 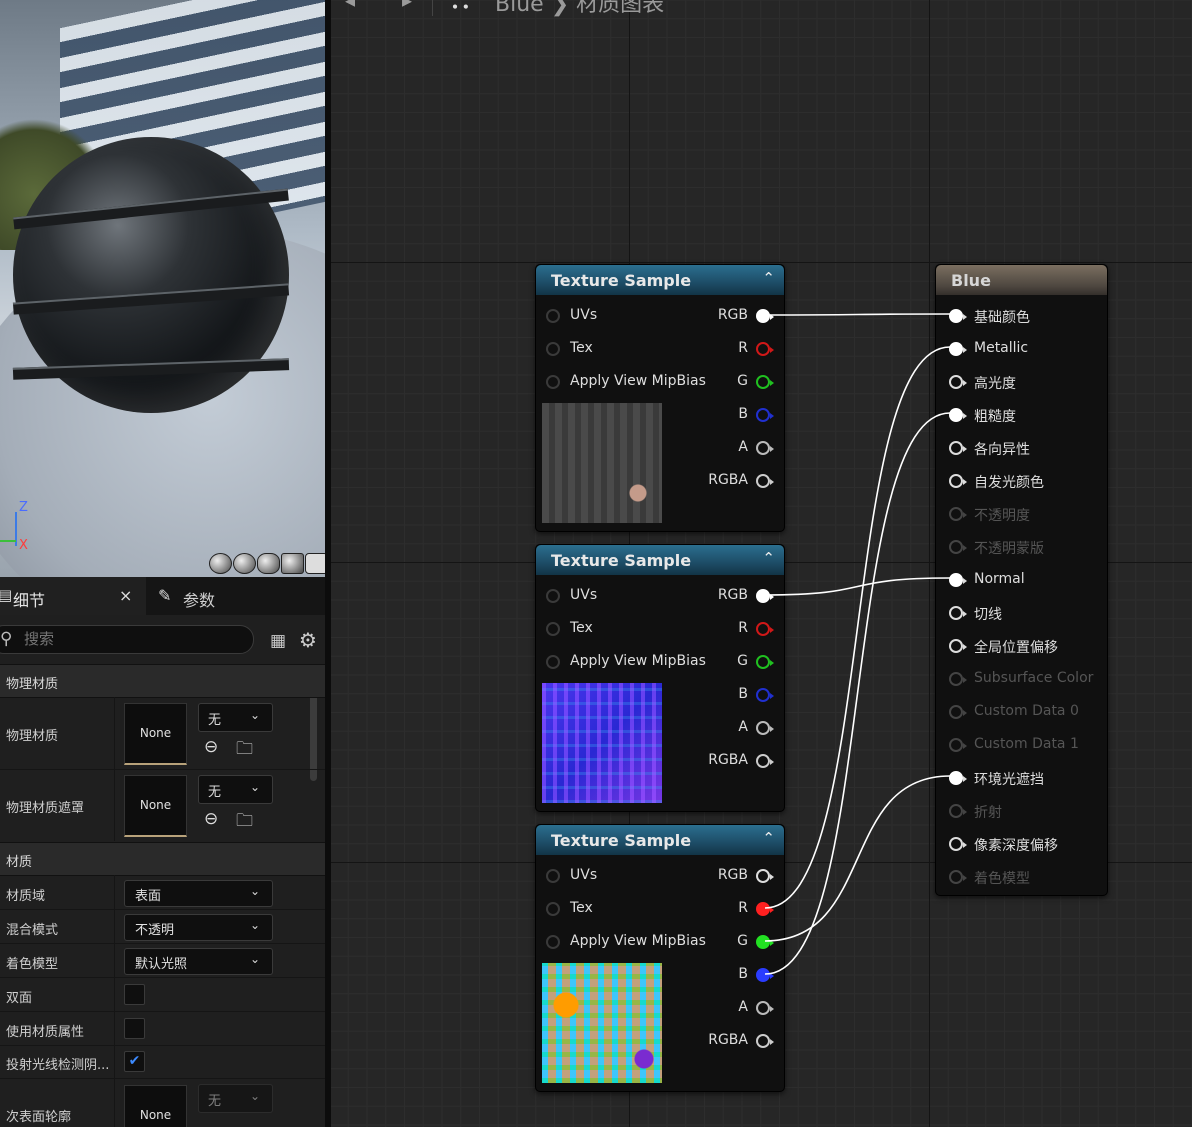 What do you see at coordinates (602, 743) in the screenshot?
I see `texture-preview-normal` at bounding box center [602, 743].